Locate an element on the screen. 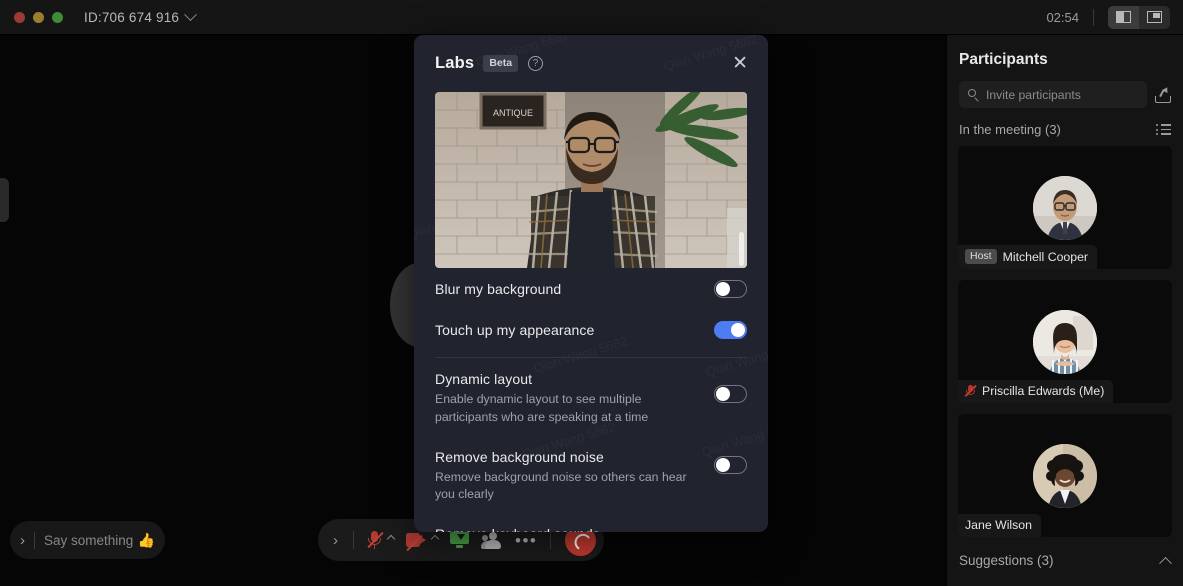  gallery-view-button is located at coordinates (1123, 17).